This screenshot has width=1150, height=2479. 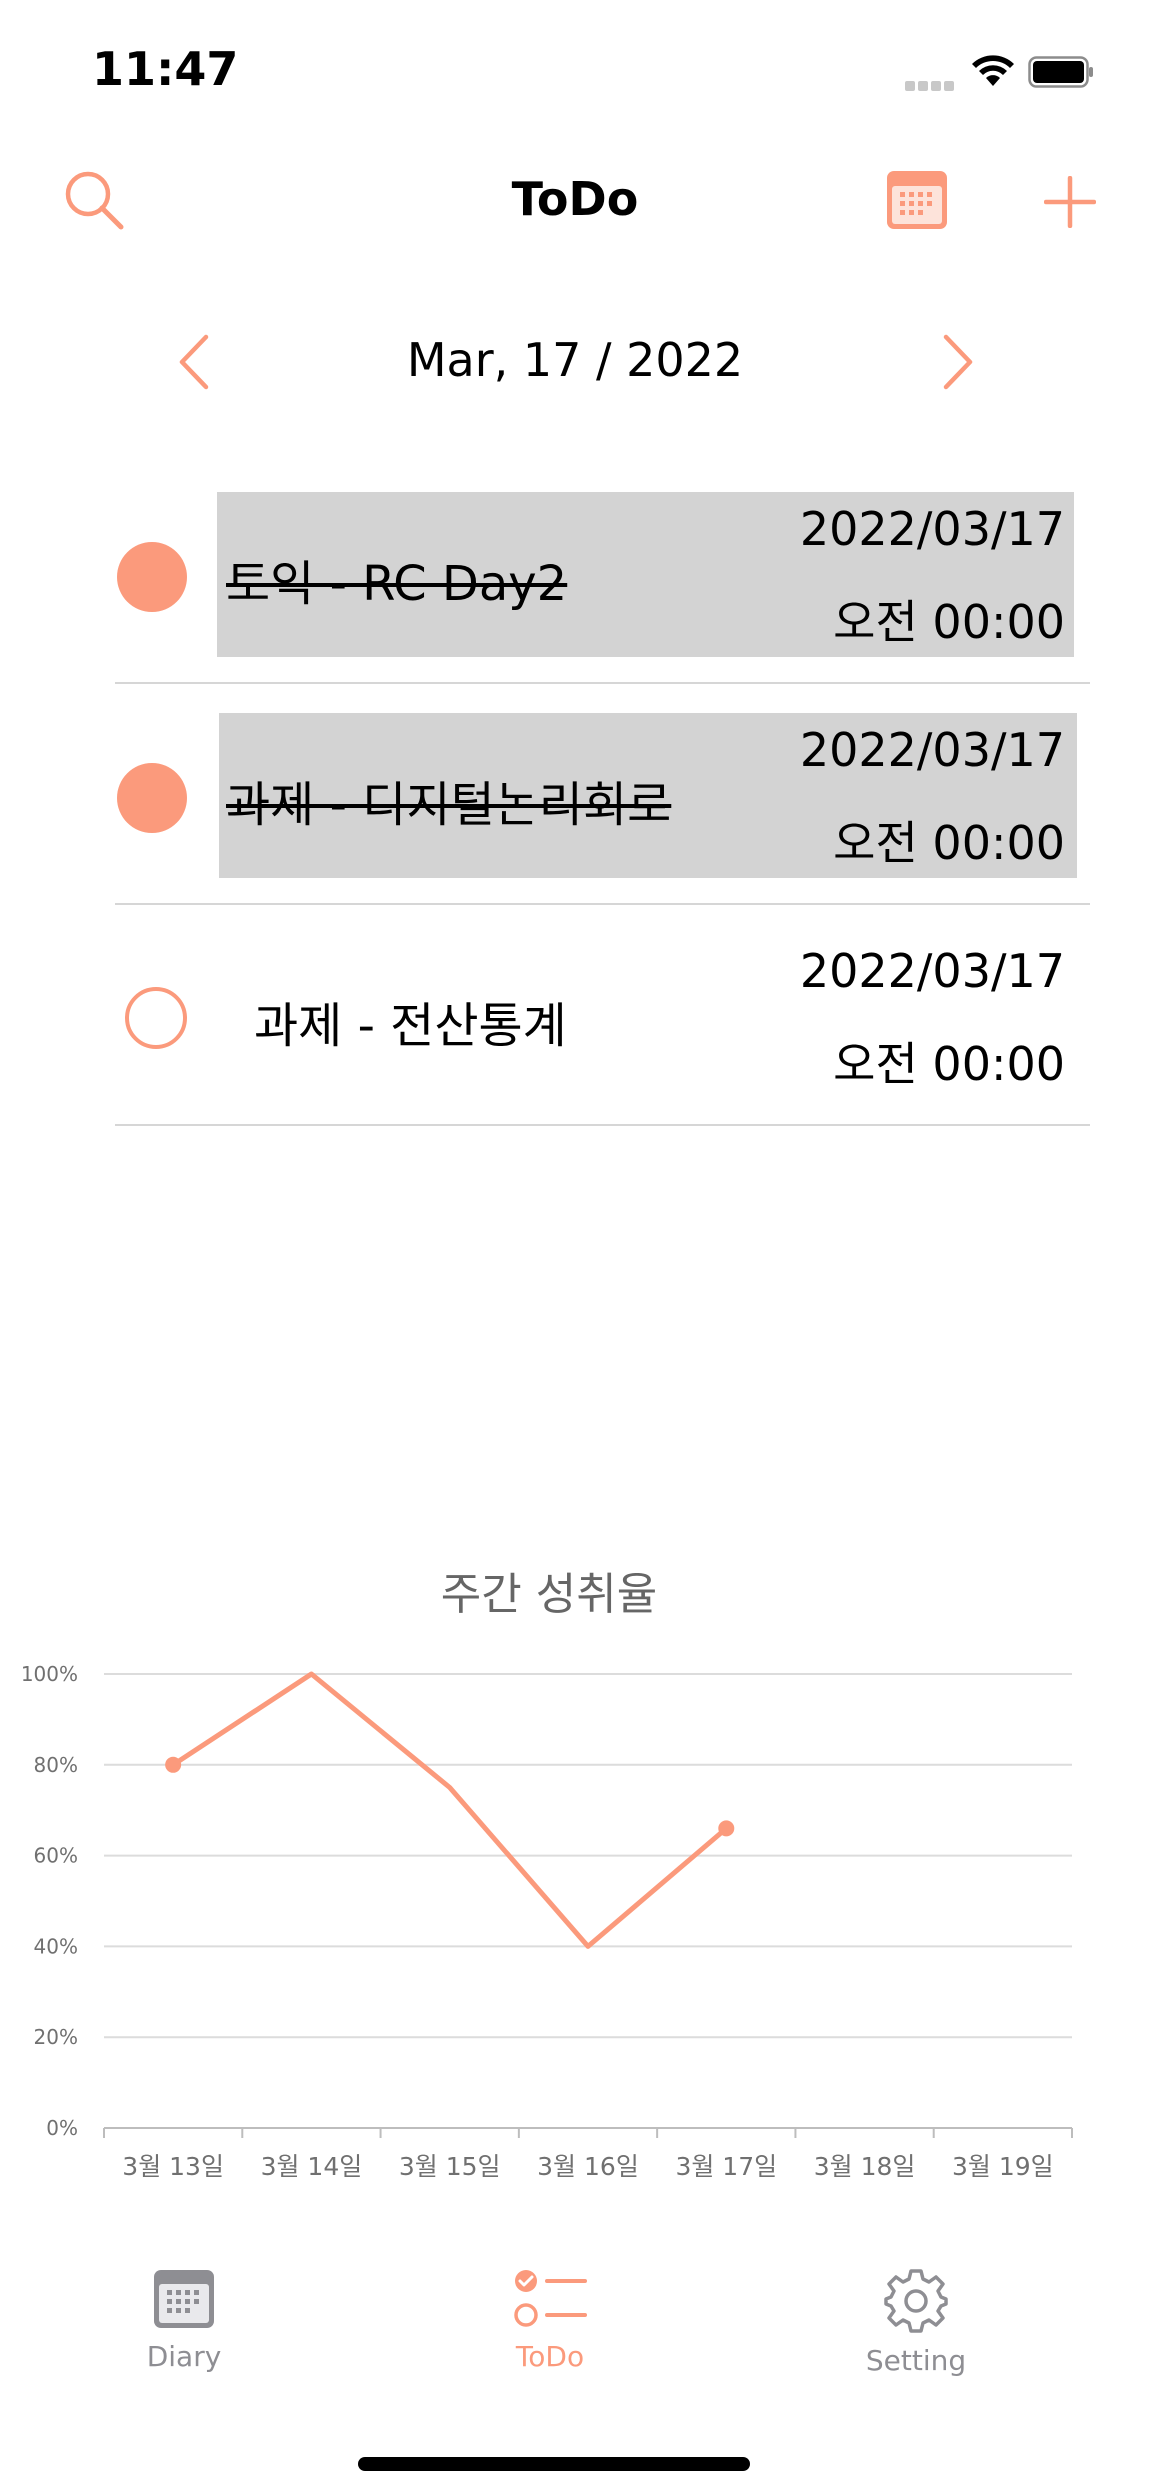 I want to click on battery-icon, so click(x=1060, y=72).